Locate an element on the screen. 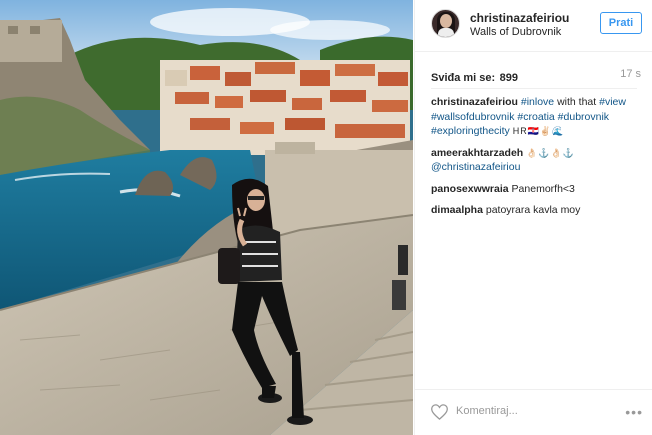  location-link: Walls of Dubrovnik is located at coordinates (515, 32).